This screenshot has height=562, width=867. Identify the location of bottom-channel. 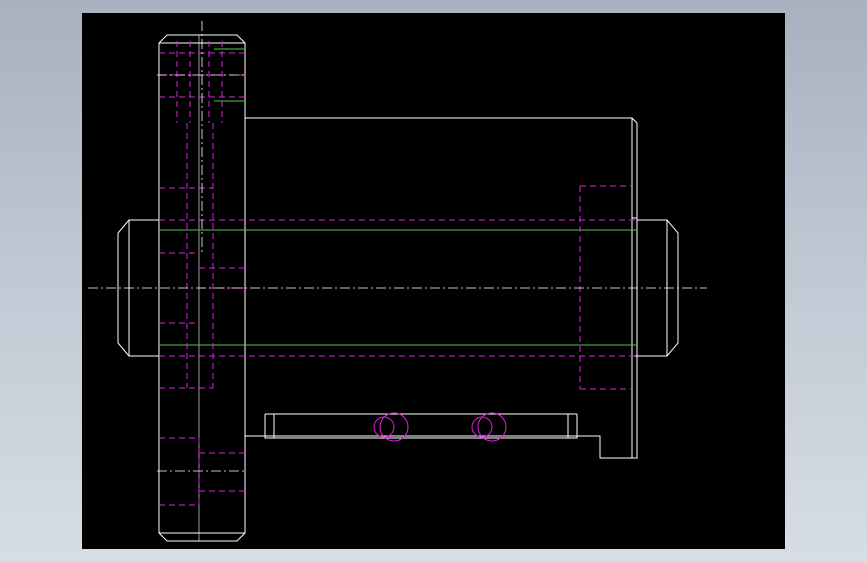
(421, 426).